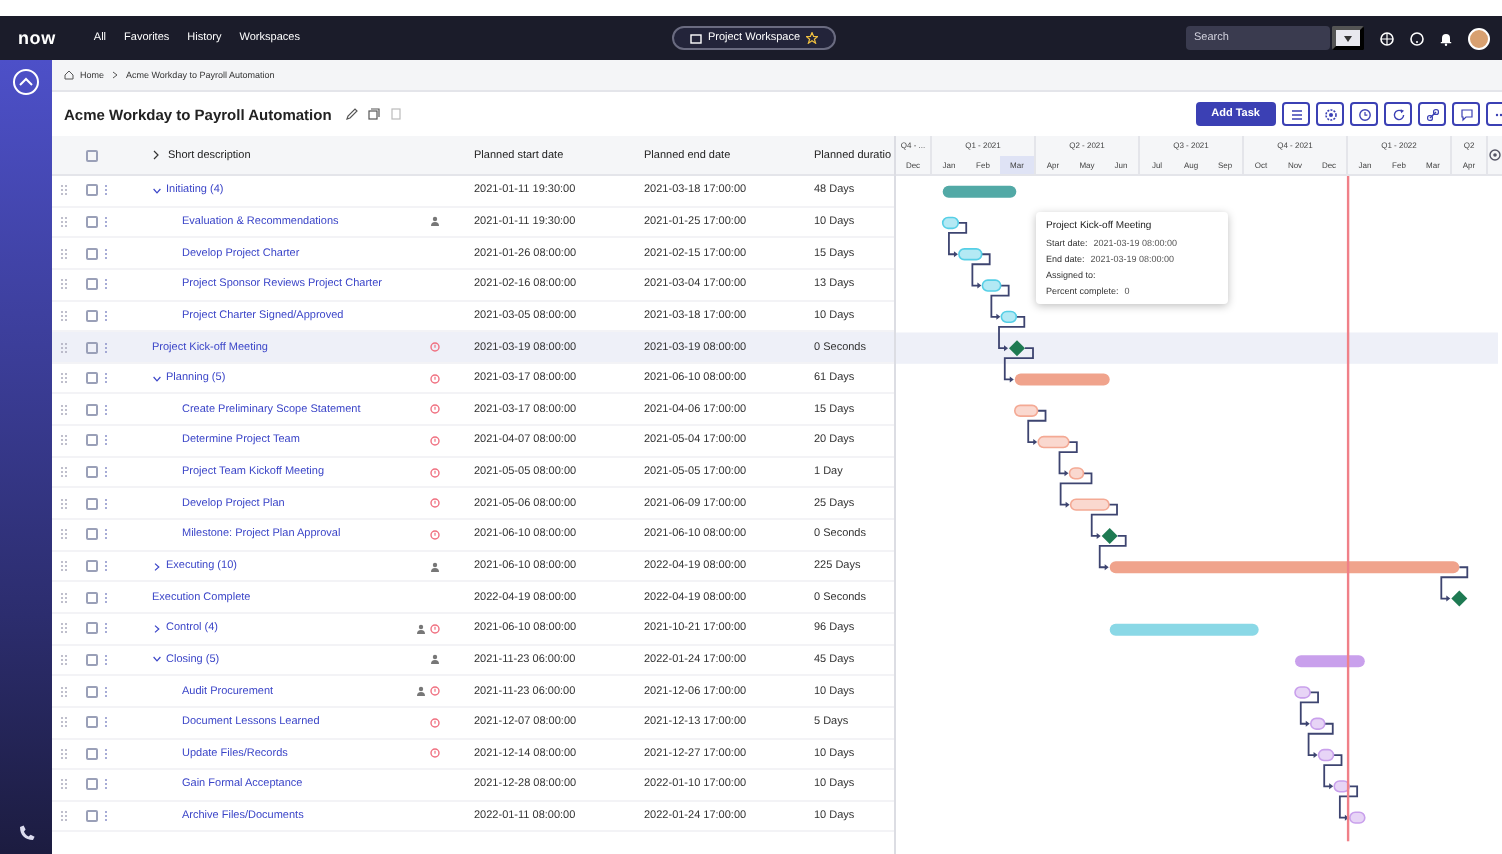 The height and width of the screenshot is (854, 1502). I want to click on window-icon, so click(695, 38).